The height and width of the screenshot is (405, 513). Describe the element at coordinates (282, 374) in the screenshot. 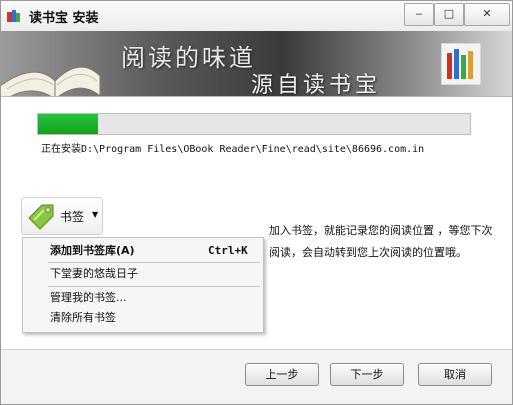

I see `back-button: 上一步` at that location.